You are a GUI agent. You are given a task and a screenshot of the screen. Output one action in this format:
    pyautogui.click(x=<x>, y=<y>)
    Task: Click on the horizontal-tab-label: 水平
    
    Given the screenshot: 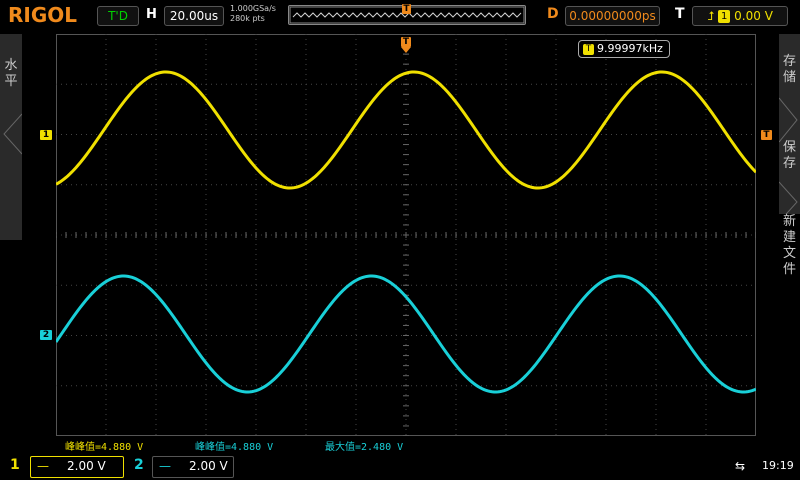 What is the action you would take?
    pyautogui.click(x=11, y=73)
    